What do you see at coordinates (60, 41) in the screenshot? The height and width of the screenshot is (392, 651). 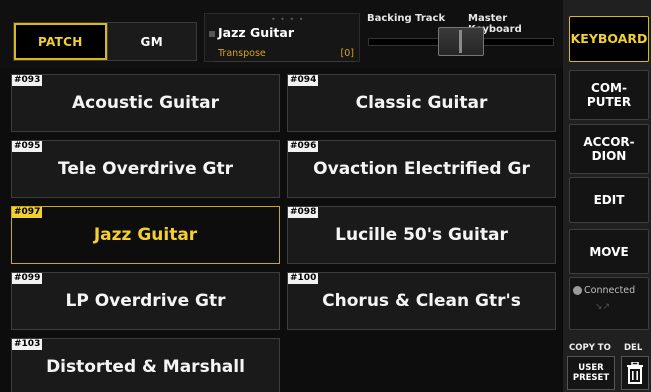 I see `tab-patch: PATCH` at bounding box center [60, 41].